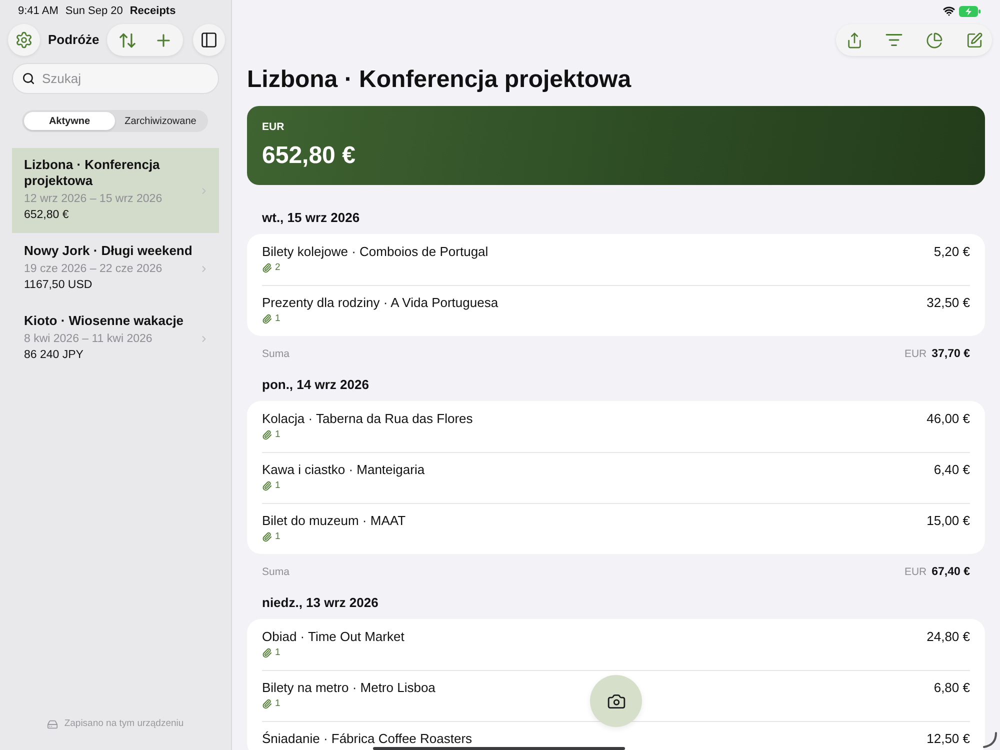 The width and height of the screenshot is (1000, 750). What do you see at coordinates (949, 11) in the screenshot?
I see `wifi-icon` at bounding box center [949, 11].